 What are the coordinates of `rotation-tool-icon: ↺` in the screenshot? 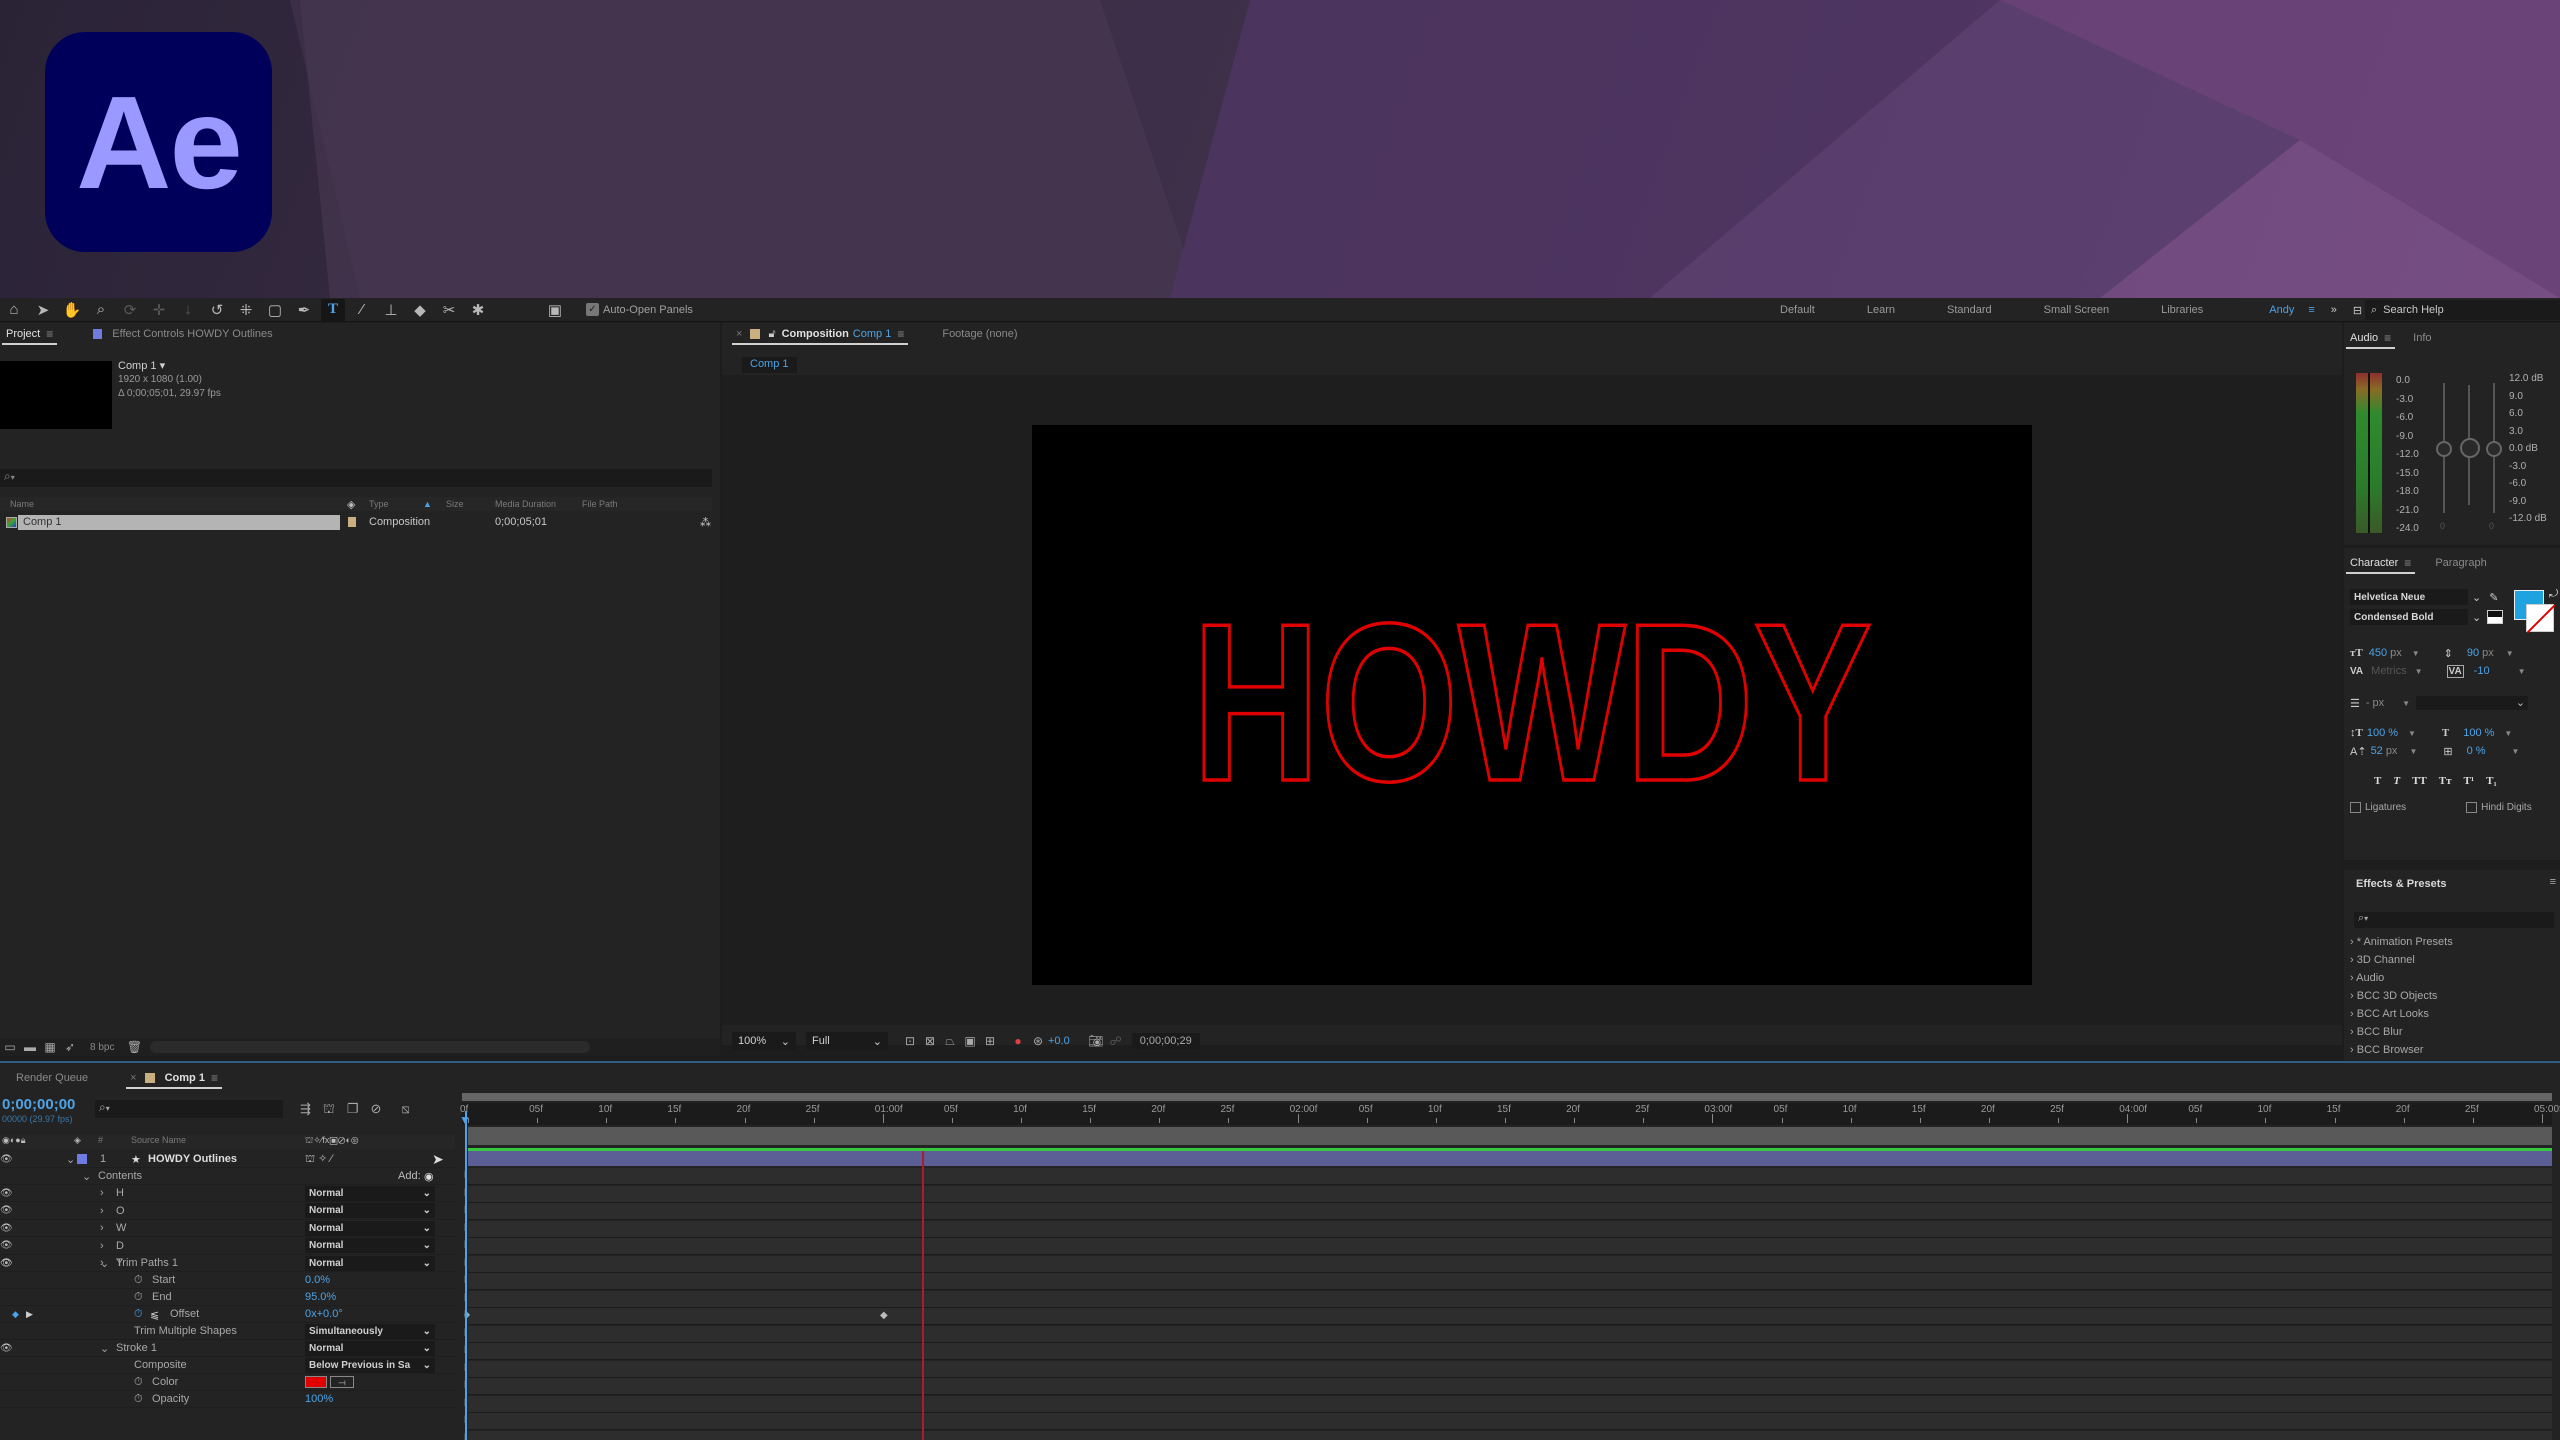 It's located at (217, 310).